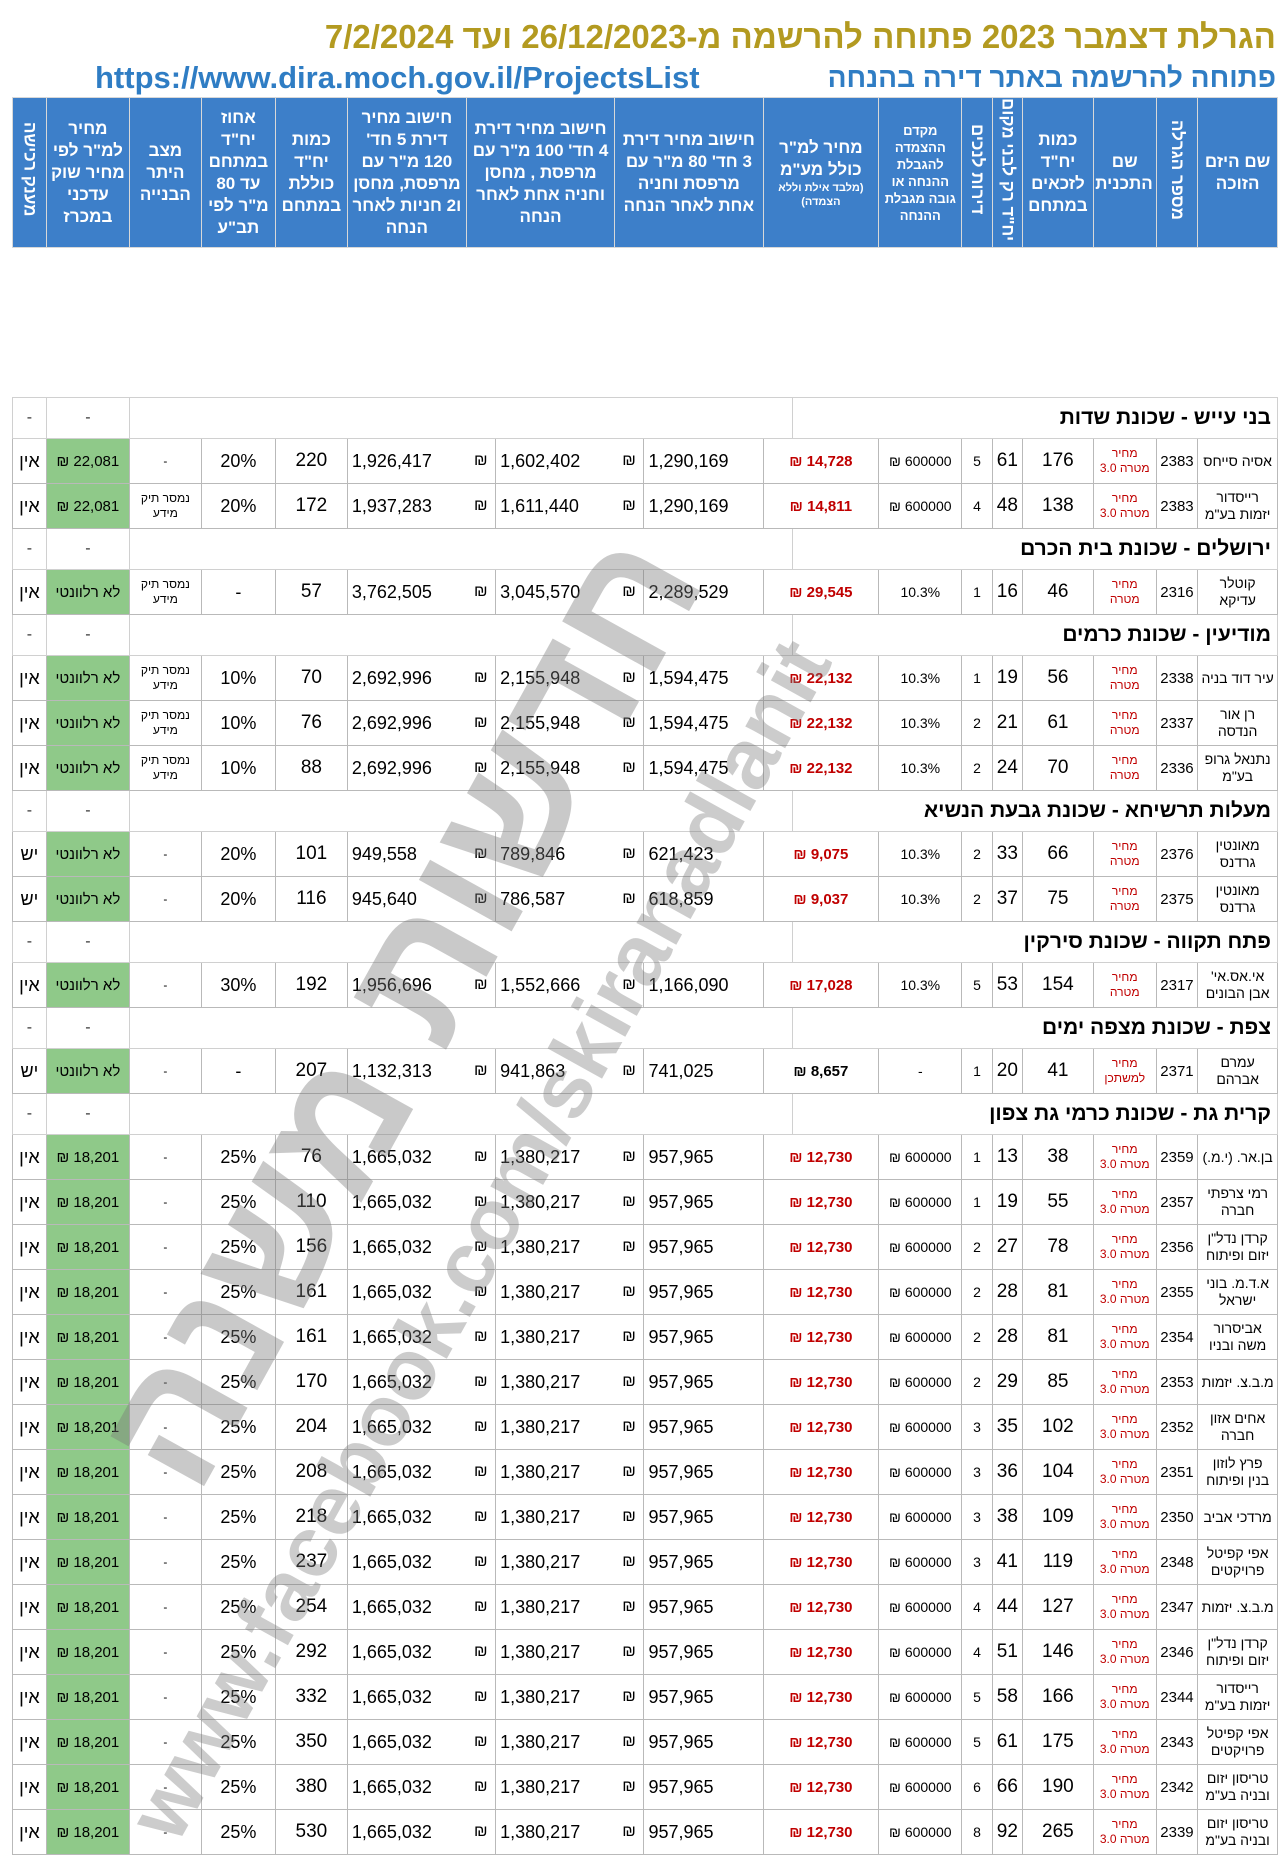 This screenshot has height=1856, width=1288. I want to click on units-locals: 58, so click(1007, 1697).